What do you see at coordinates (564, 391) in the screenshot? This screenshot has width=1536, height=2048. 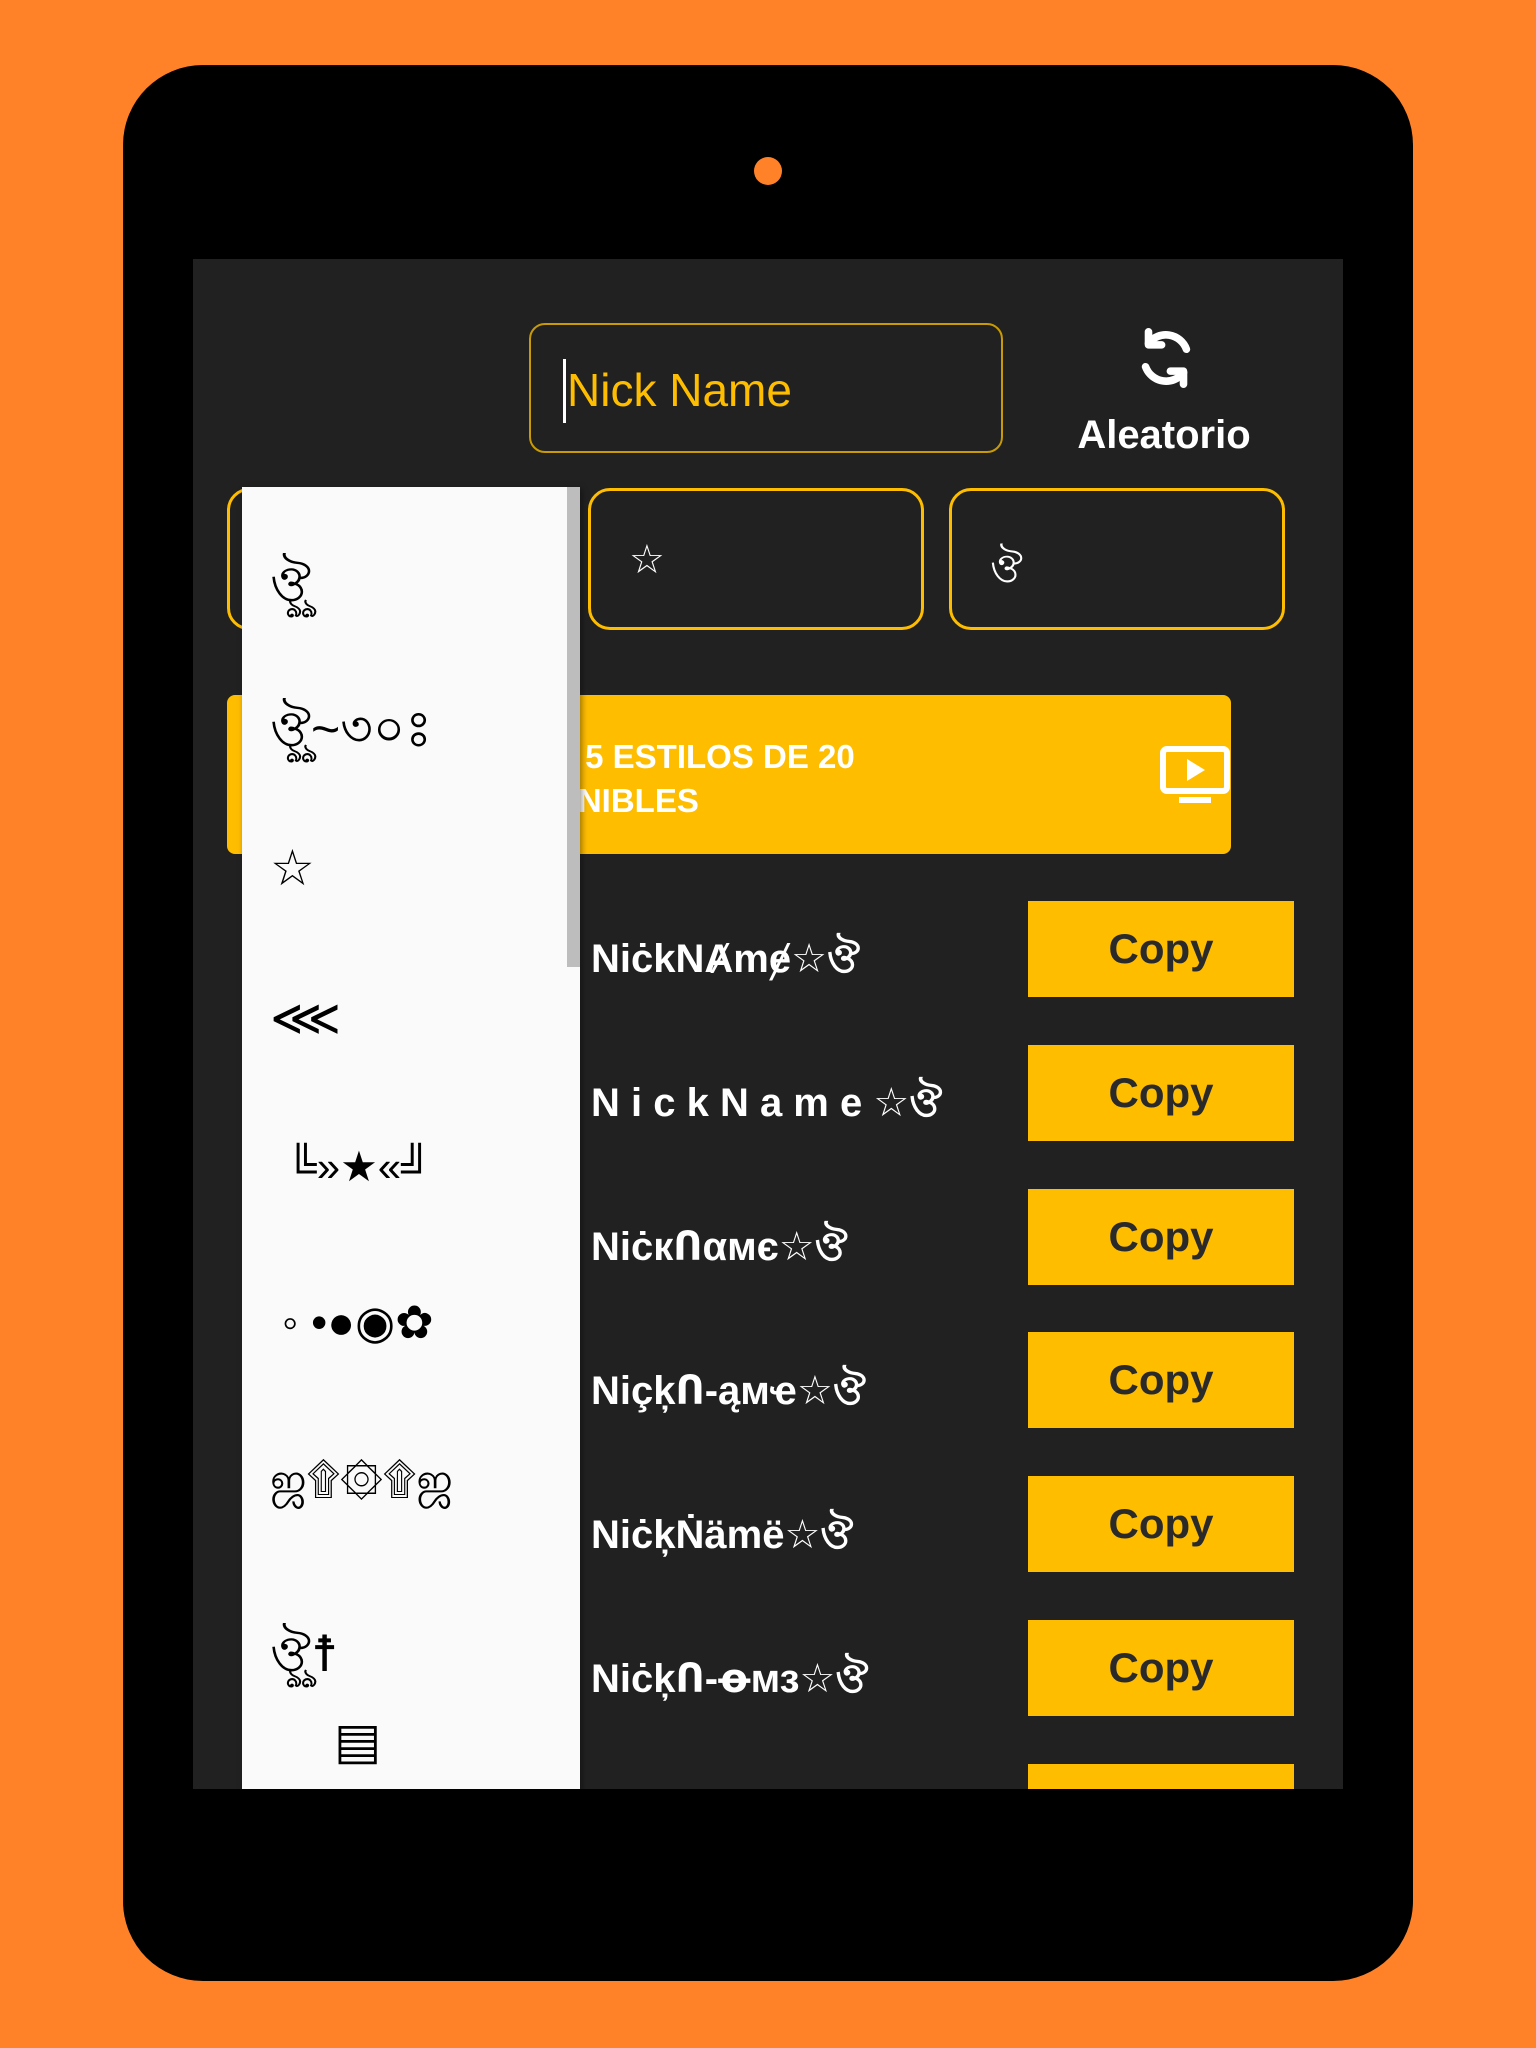 I see `text-cursor` at bounding box center [564, 391].